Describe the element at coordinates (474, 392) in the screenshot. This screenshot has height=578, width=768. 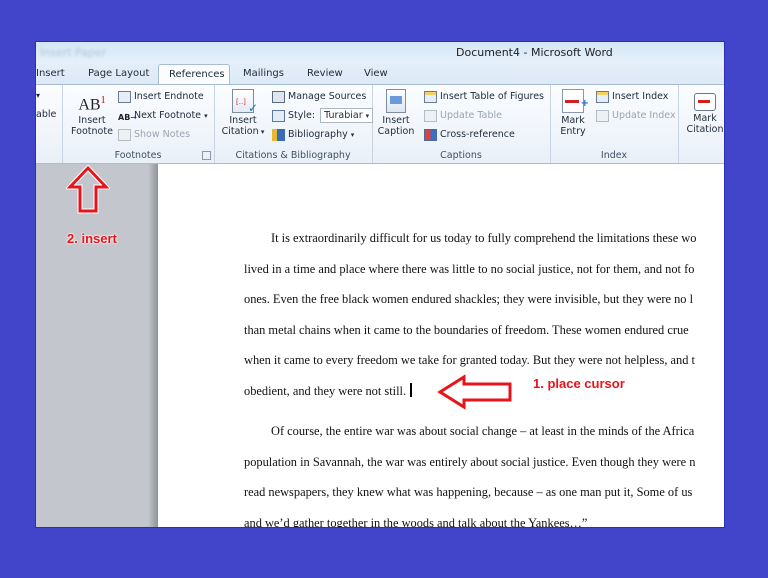
I see `left-arrow-annotation-icon` at that location.